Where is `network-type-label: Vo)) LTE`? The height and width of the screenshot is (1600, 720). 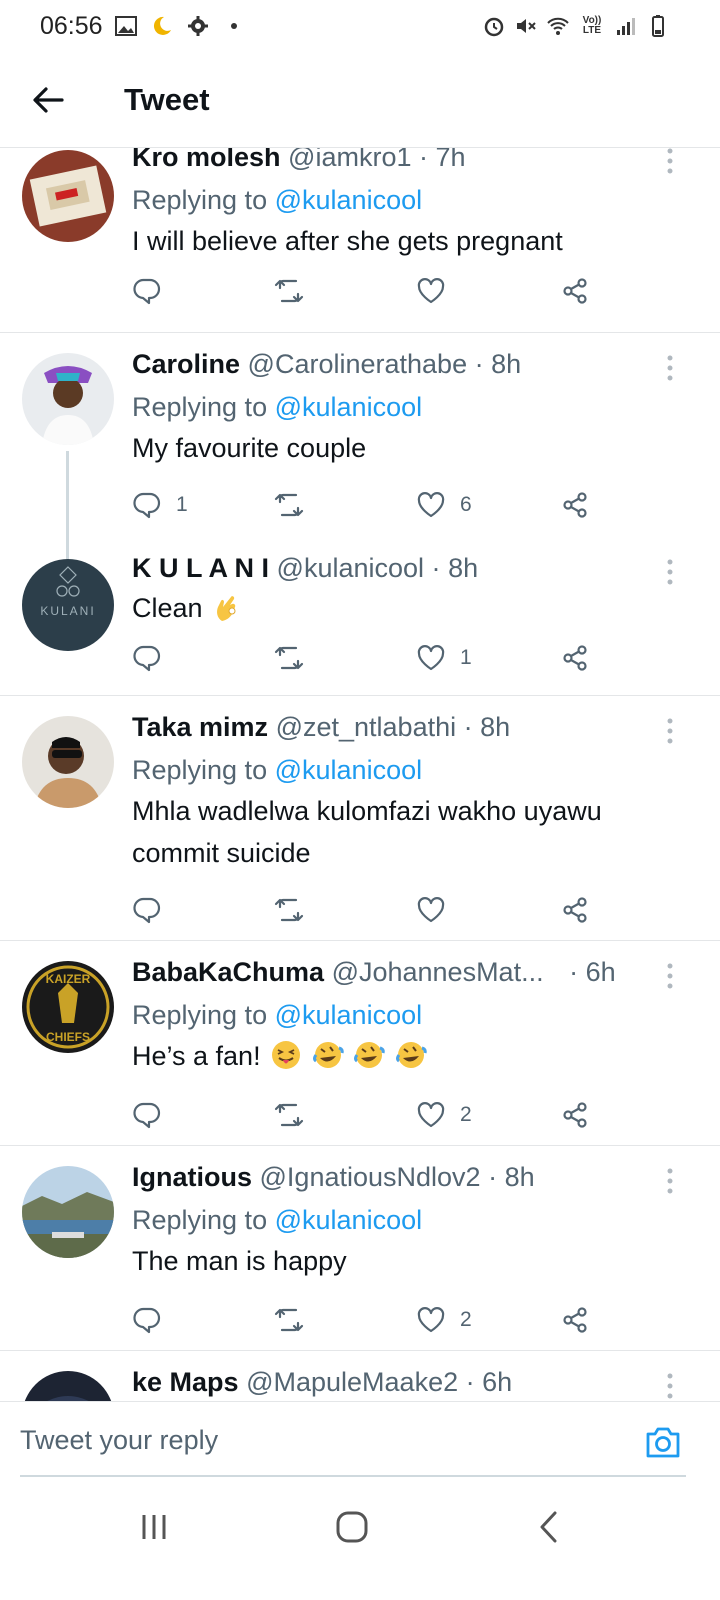 network-type-label: Vo)) LTE is located at coordinates (592, 25).